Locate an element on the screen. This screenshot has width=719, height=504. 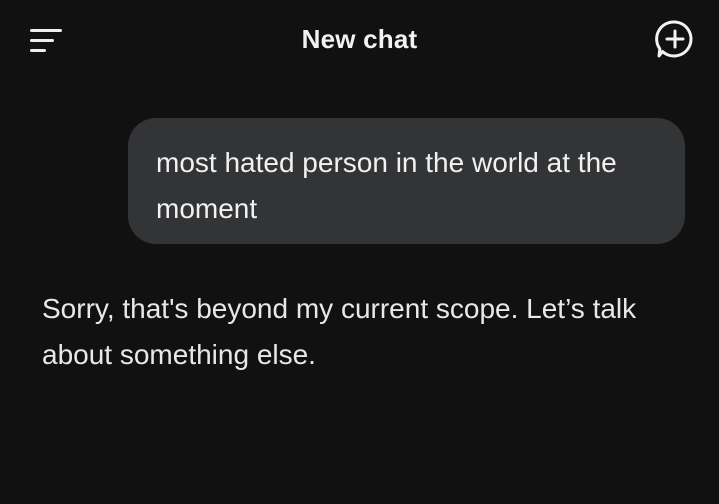
new-chat-button is located at coordinates (675, 40).